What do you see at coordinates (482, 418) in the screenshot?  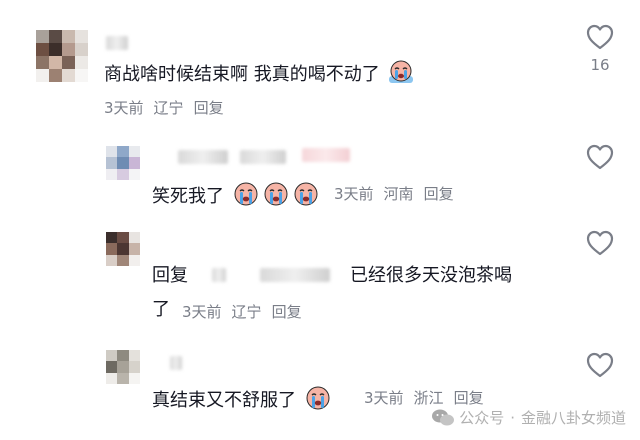 I see `watermark-platform: 公众号` at bounding box center [482, 418].